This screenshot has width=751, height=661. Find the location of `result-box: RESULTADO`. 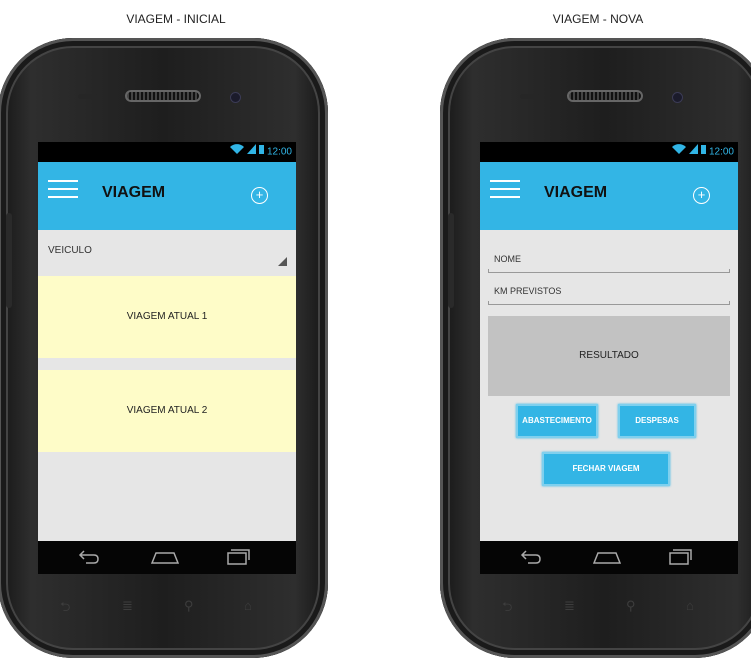

result-box: RESULTADO is located at coordinates (609, 356).